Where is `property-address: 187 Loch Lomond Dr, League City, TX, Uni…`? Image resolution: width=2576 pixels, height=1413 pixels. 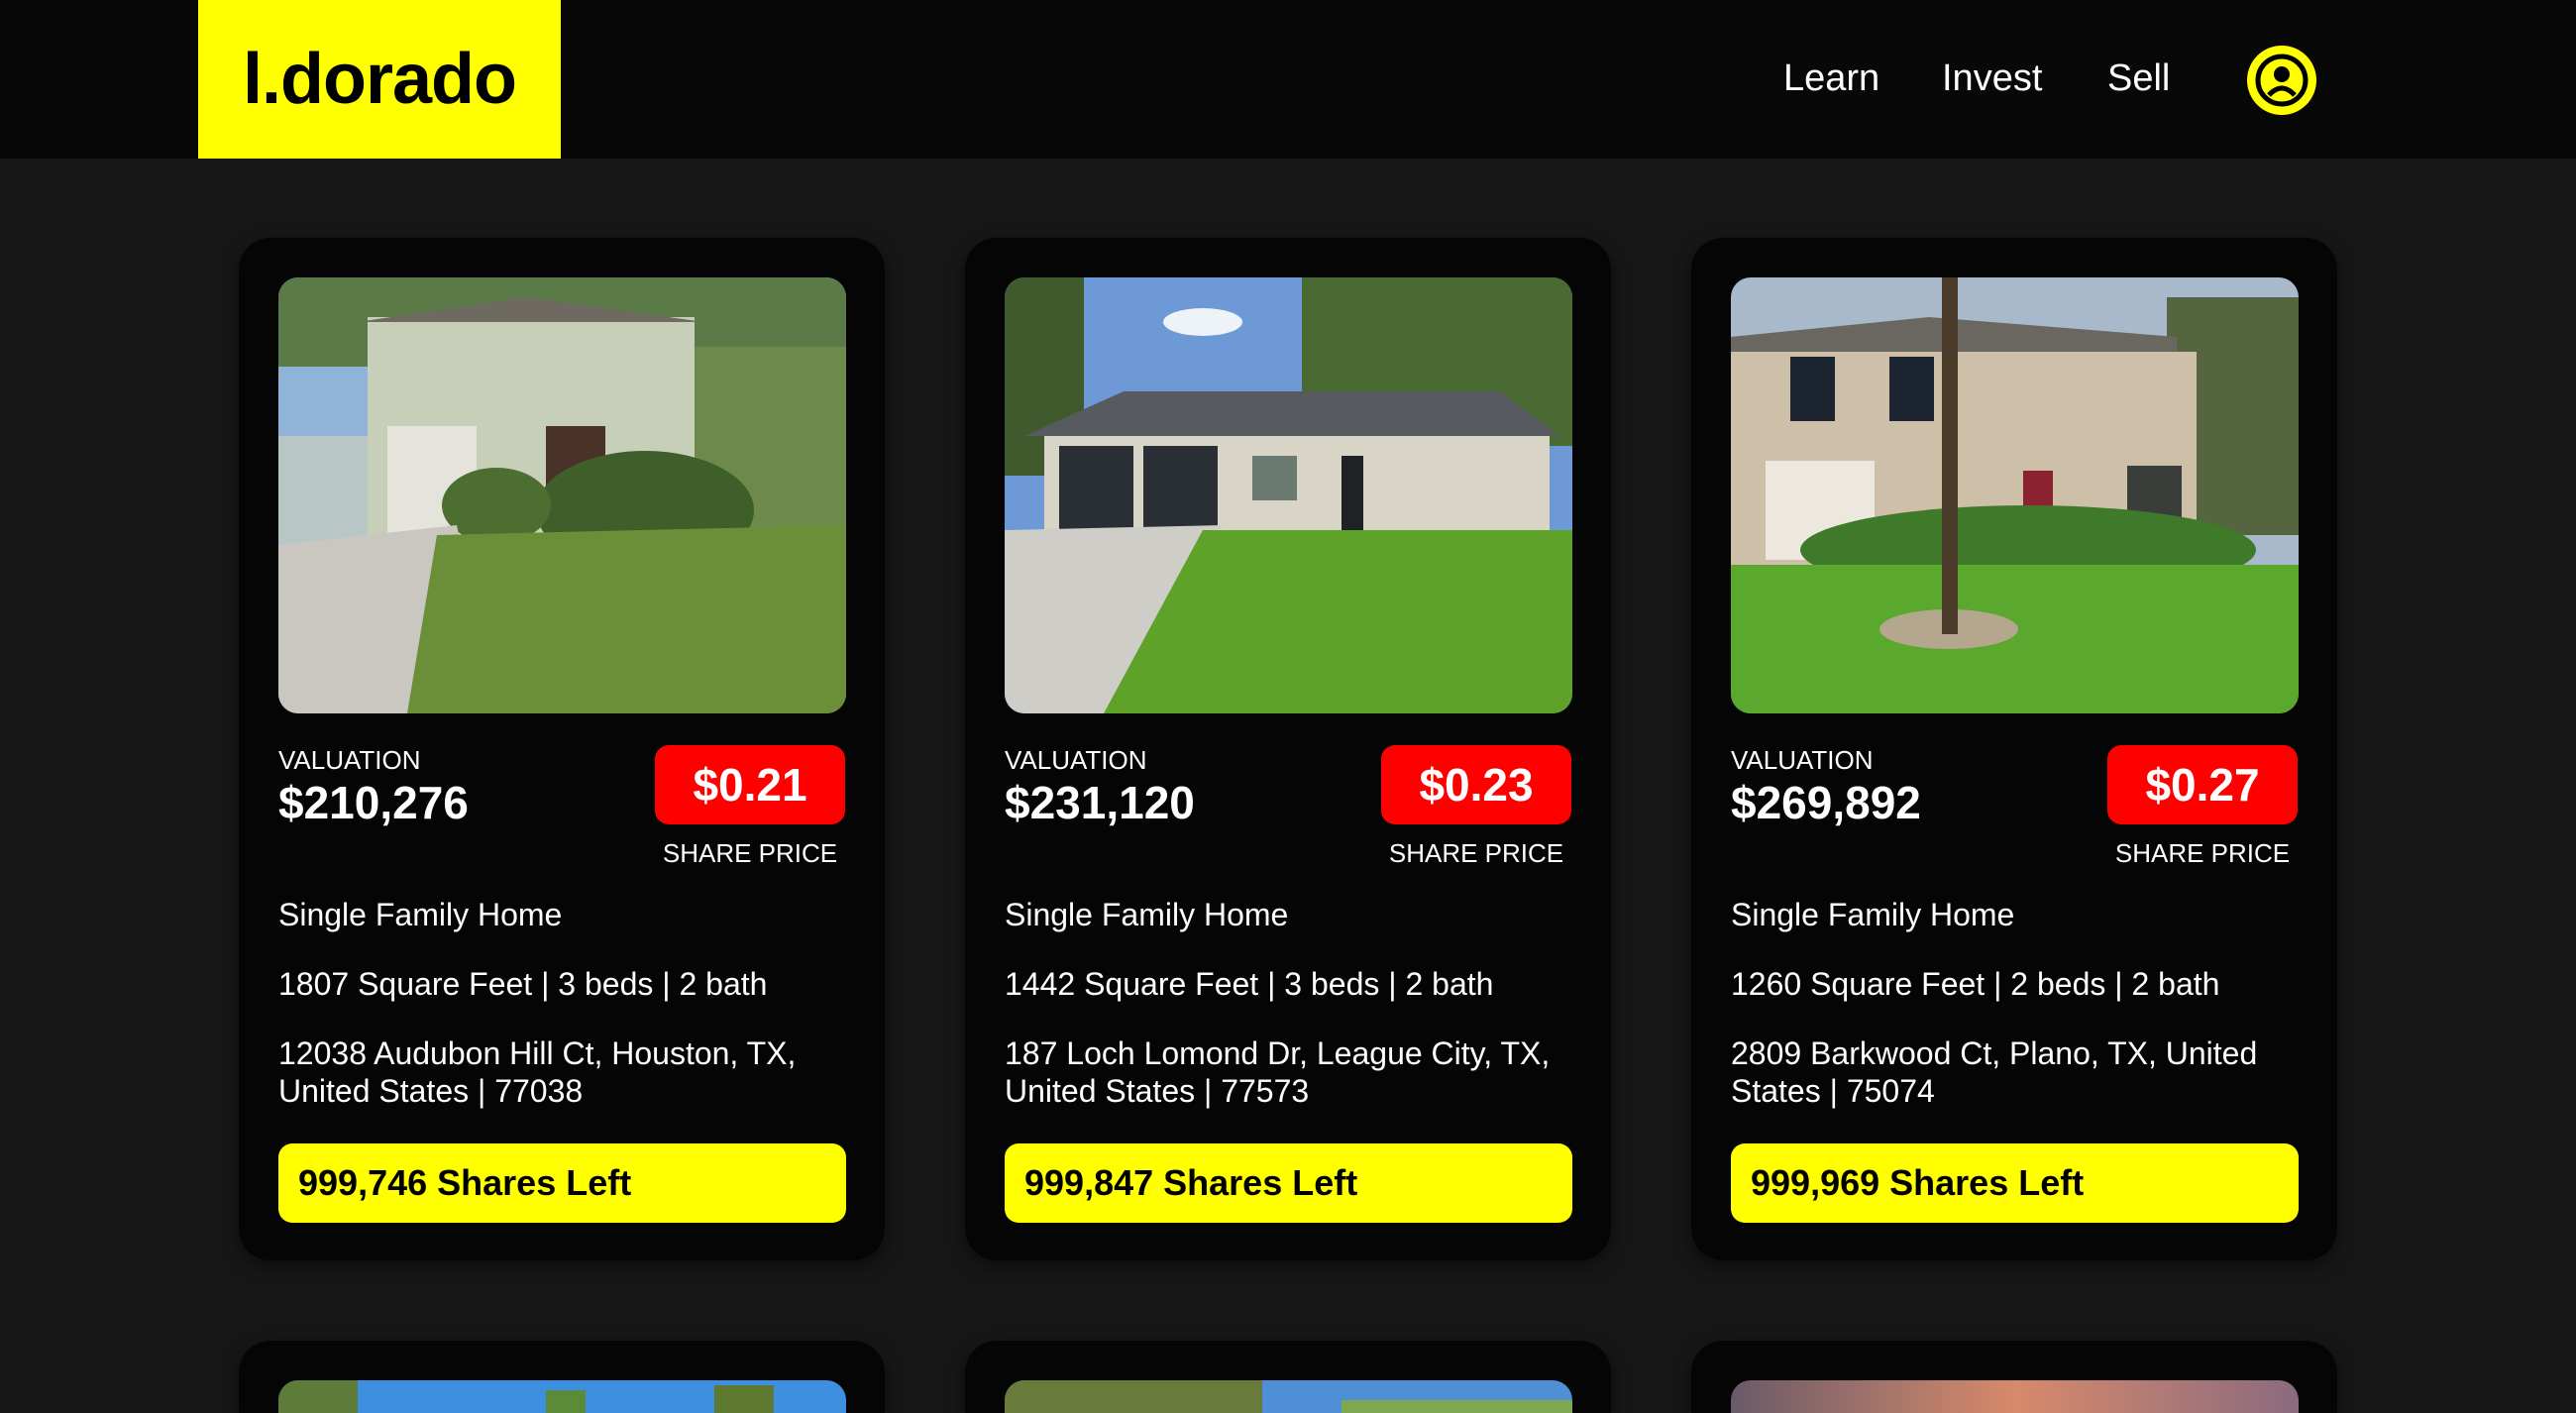
property-address: 187 Loch Lomond Dr, League City, TX, Uni… is located at coordinates (1278, 1072).